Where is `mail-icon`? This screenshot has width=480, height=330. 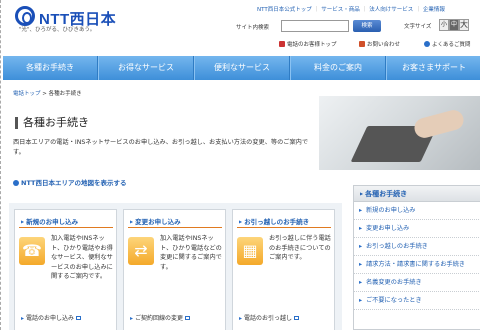 mail-icon is located at coordinates (362, 44).